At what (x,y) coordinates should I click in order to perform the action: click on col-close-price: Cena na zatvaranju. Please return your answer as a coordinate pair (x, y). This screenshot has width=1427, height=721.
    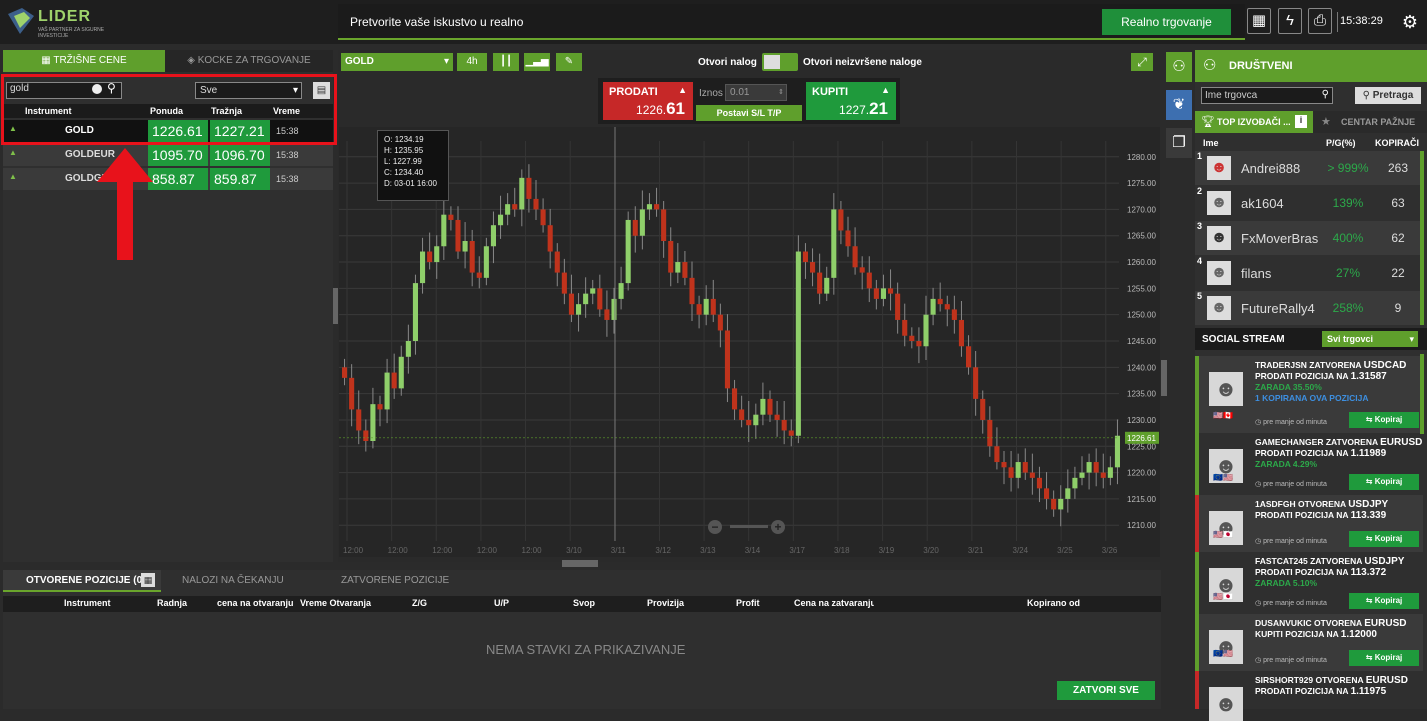
    Looking at the image, I should click on (834, 603).